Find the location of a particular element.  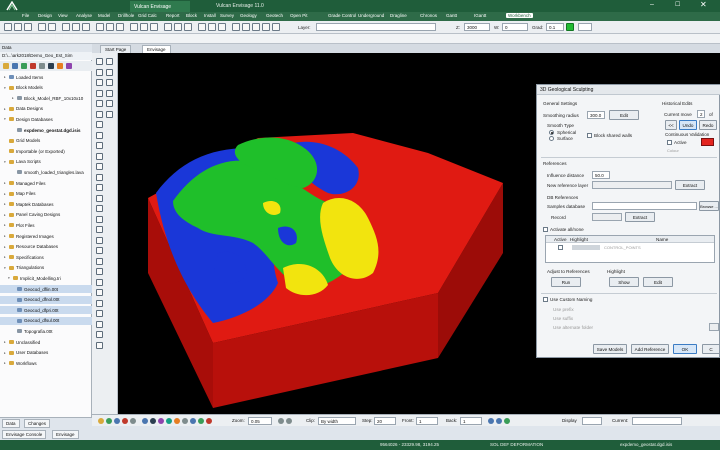

tab-data: Data is located at coordinates (11, 423).